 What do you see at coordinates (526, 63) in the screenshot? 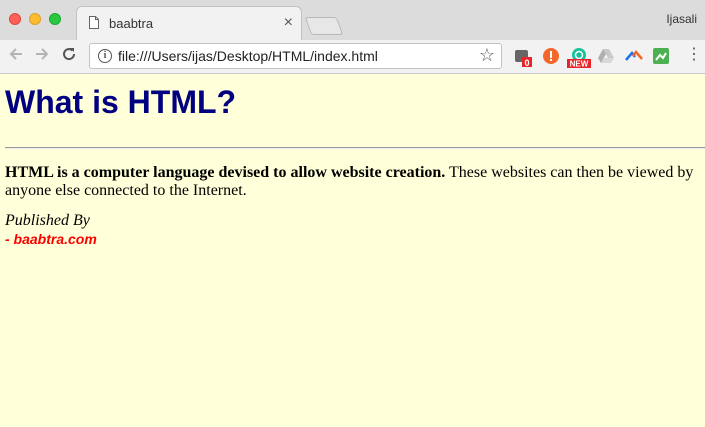
I see `extension-badge-count: 0` at bounding box center [526, 63].